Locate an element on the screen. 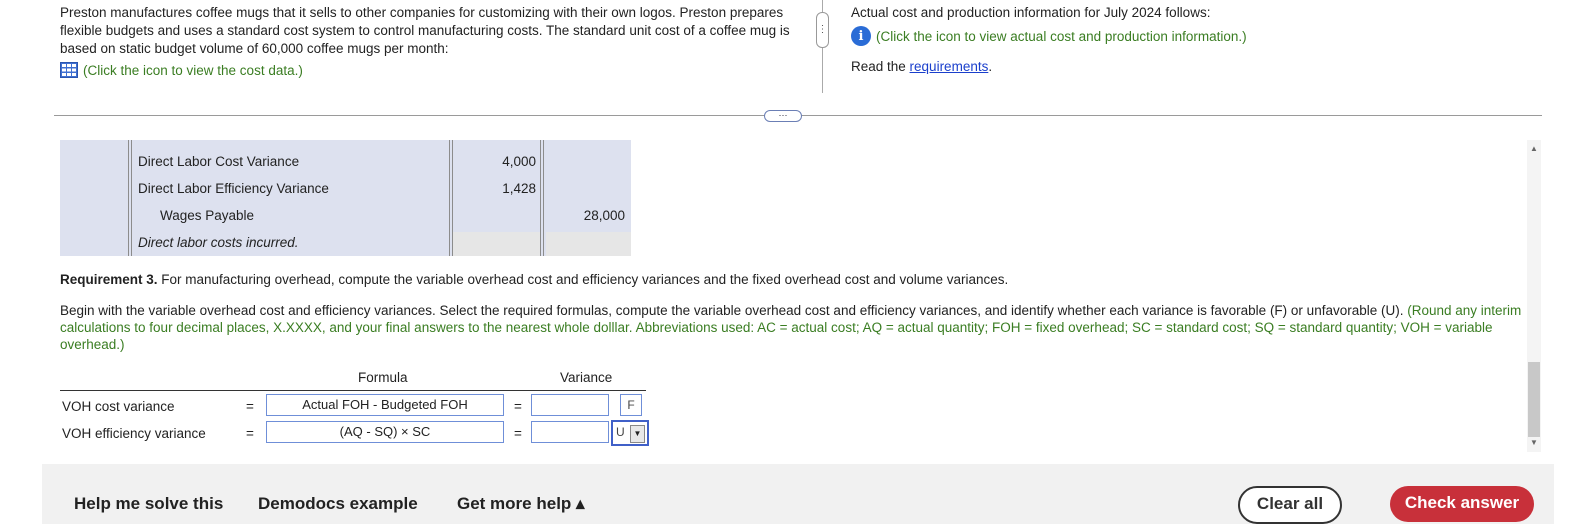 The height and width of the screenshot is (524, 1588). voh-efficiency-fu-select: U ▼ is located at coordinates (630, 433).